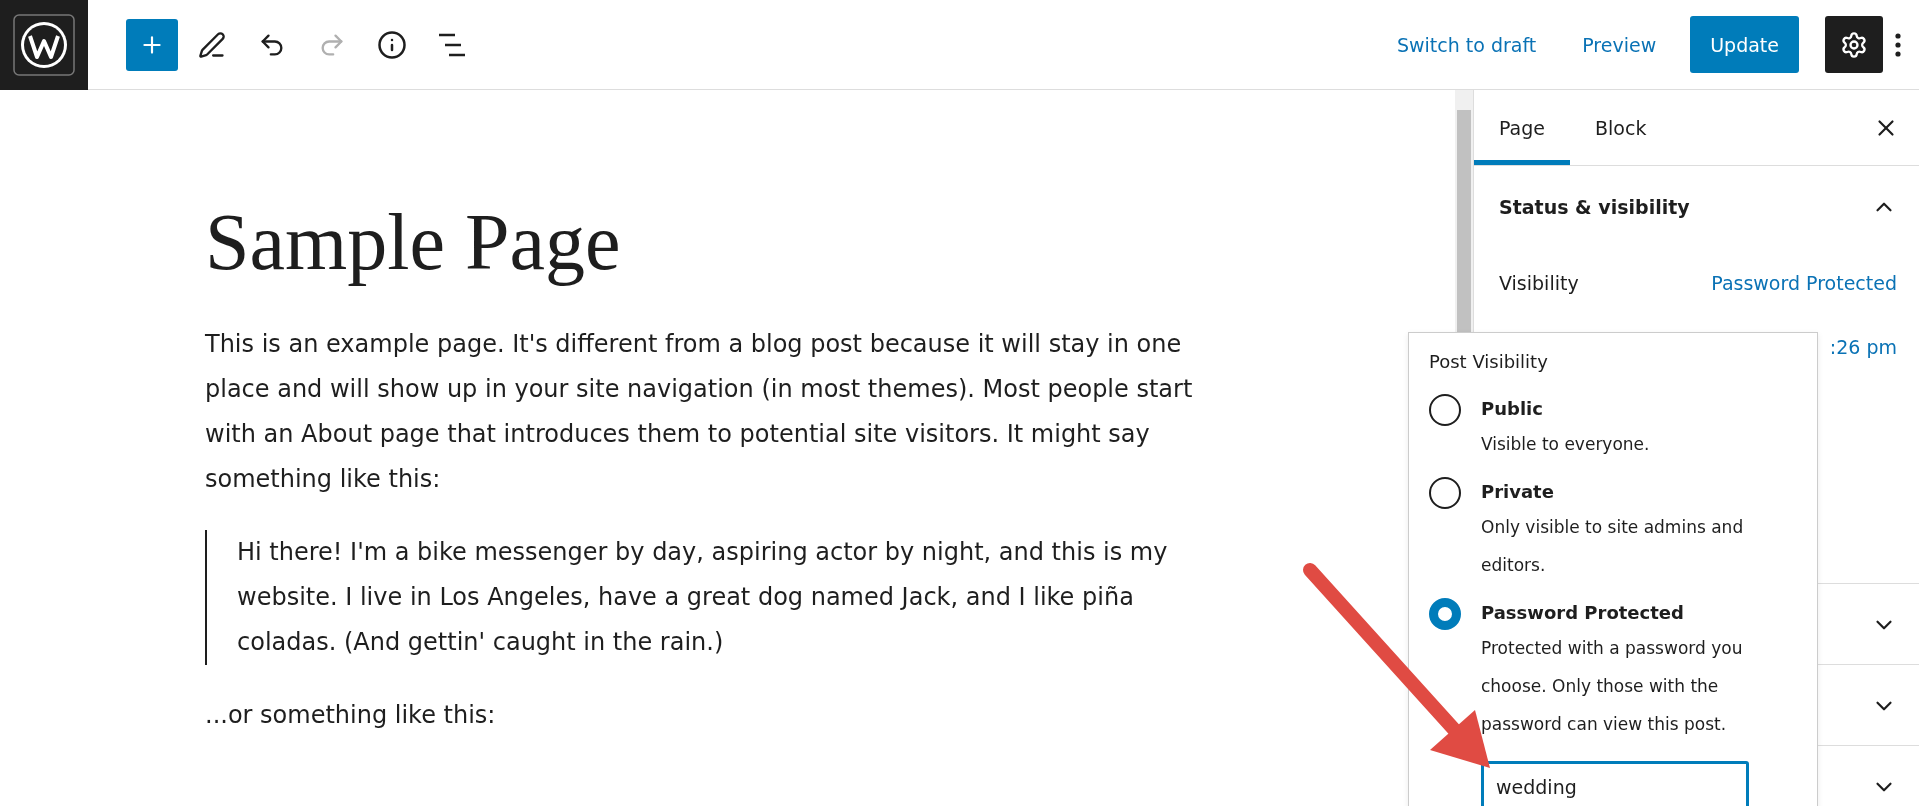  What do you see at coordinates (1619, 44) in the screenshot?
I see `preview-button: Preview` at bounding box center [1619, 44].